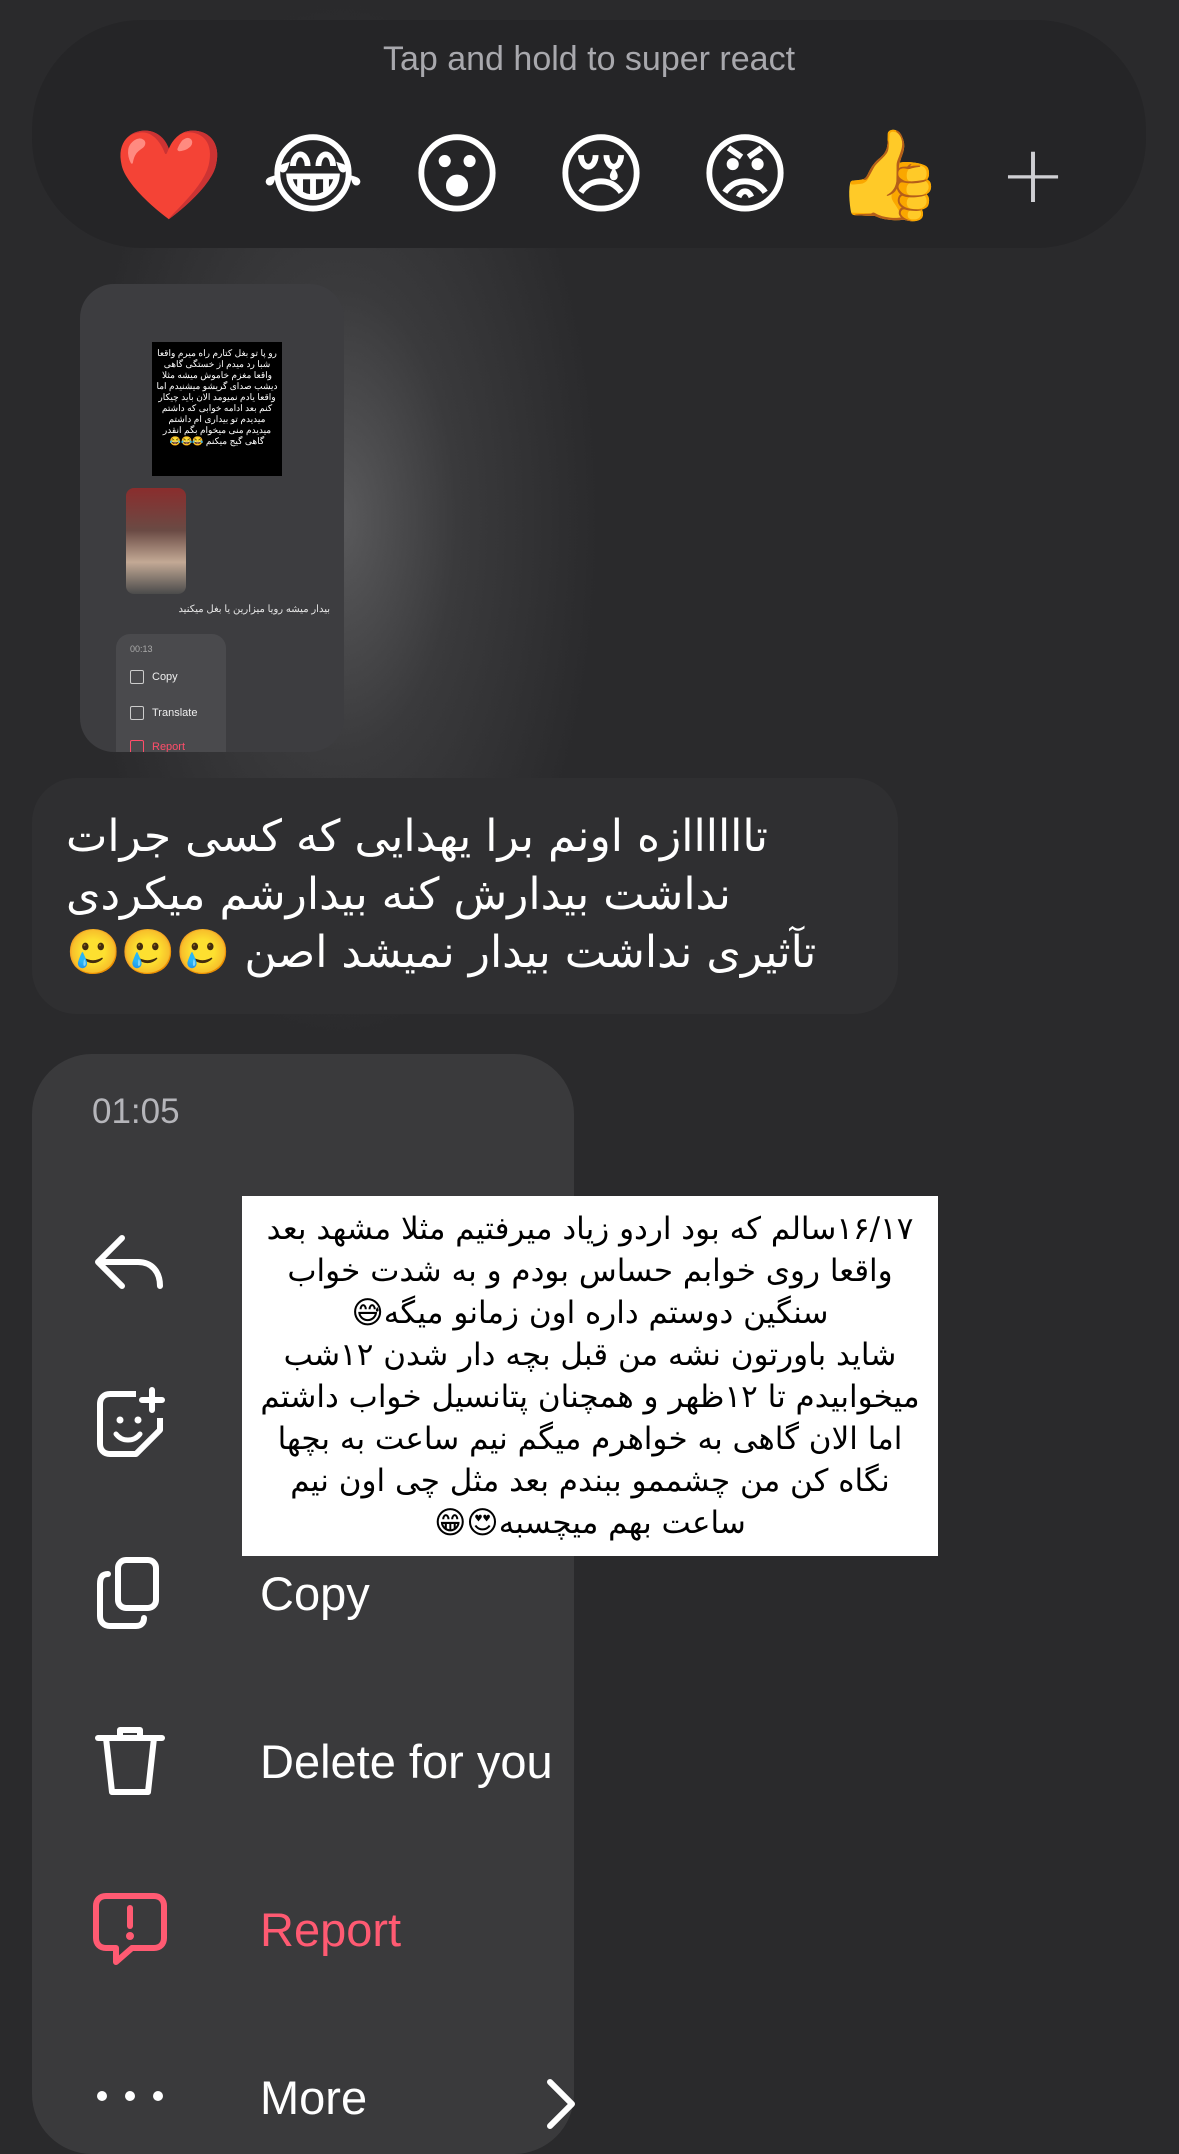 Image resolution: width=1179 pixels, height=2154 pixels. I want to click on delete-label: Delete for you, so click(406, 1761).